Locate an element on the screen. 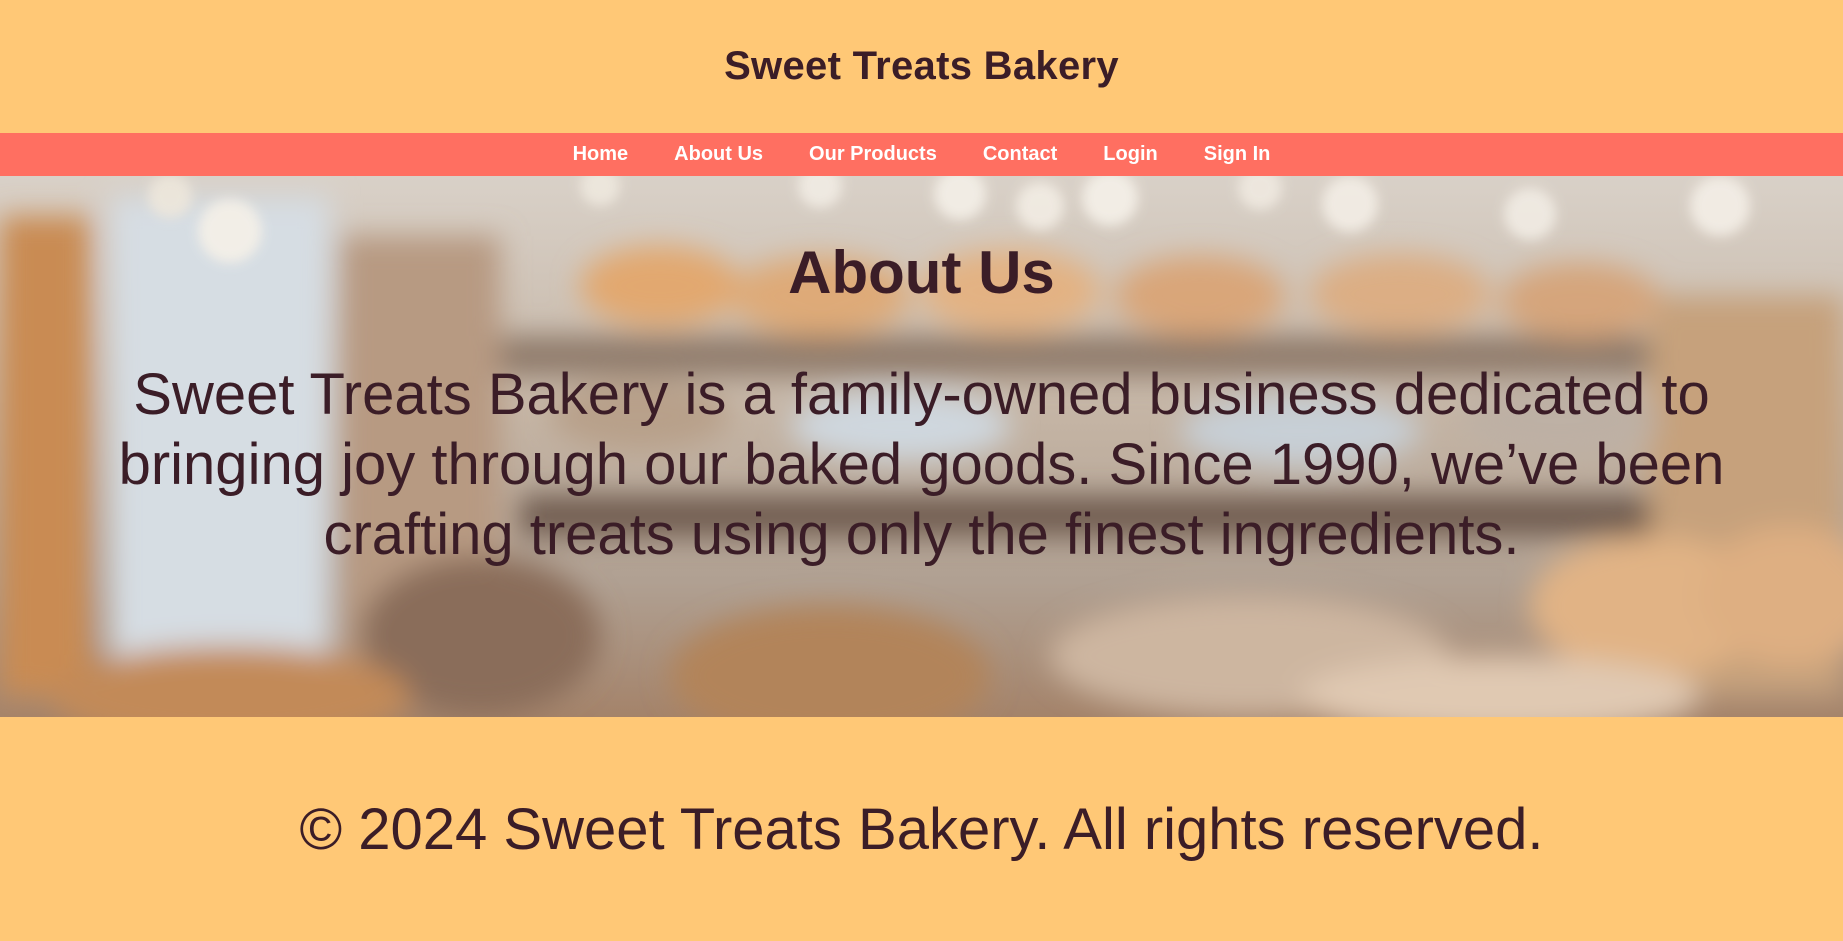  nav-signin-link: Sign In is located at coordinates (1237, 154).